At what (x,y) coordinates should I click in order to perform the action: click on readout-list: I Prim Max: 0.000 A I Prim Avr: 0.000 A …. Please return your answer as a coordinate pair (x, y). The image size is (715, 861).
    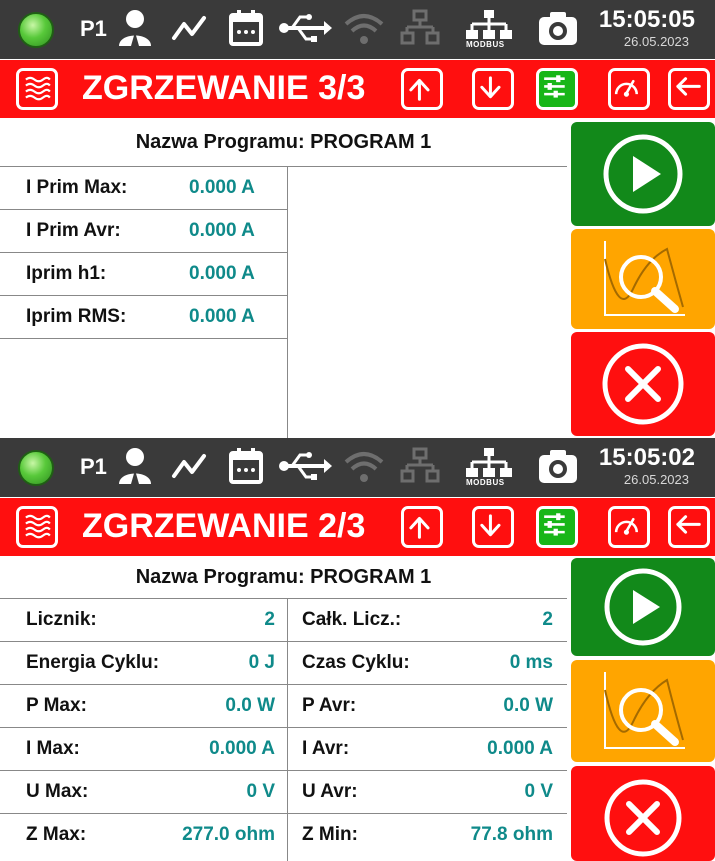
    Looking at the image, I should click on (144, 253).